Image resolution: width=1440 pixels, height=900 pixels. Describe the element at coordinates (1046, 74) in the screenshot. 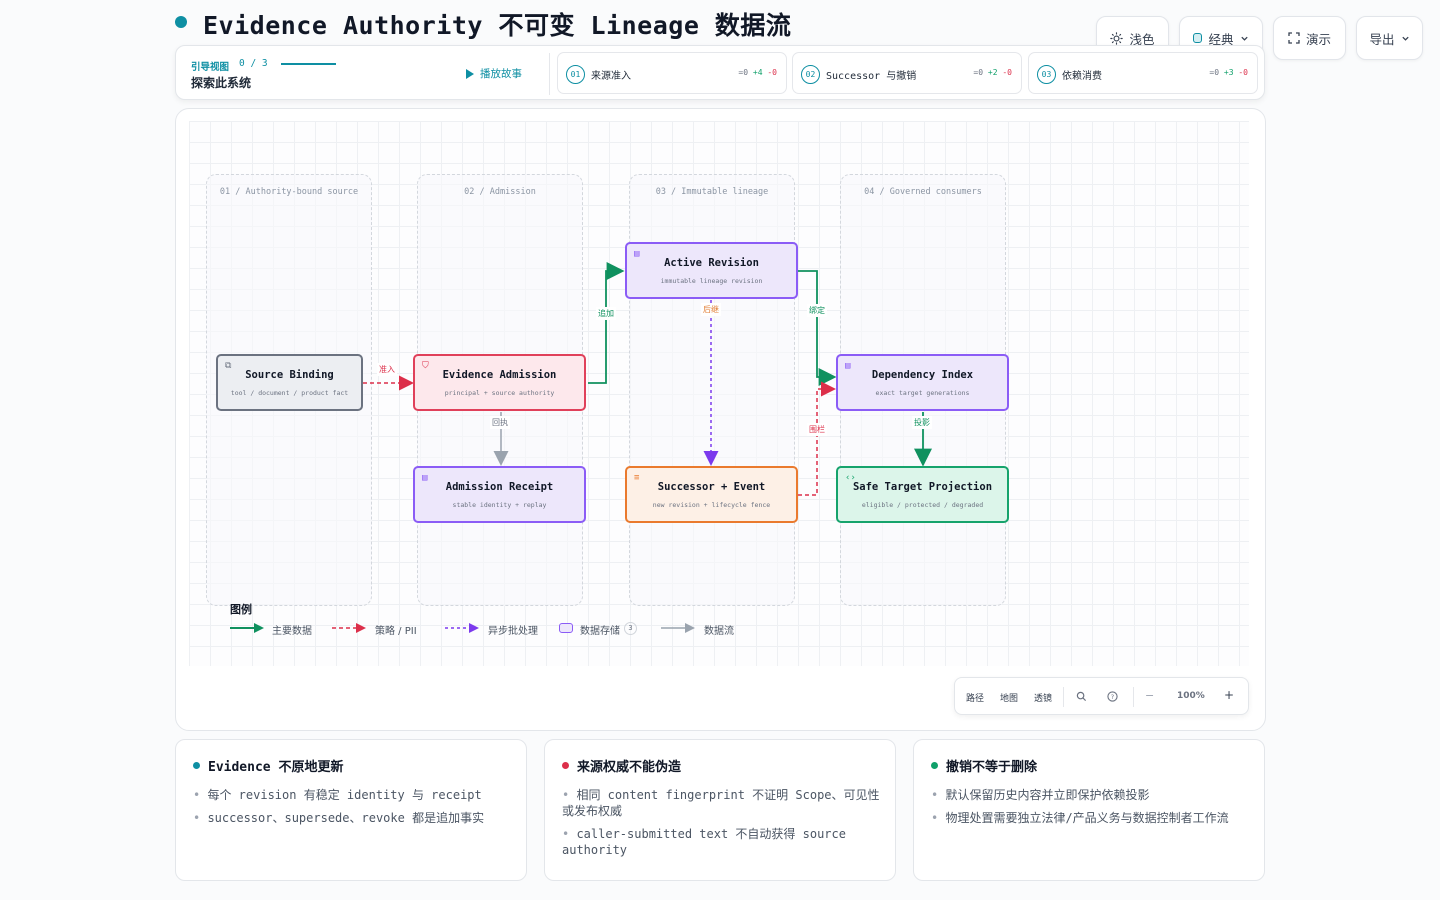

I see `step-number: 03` at that location.